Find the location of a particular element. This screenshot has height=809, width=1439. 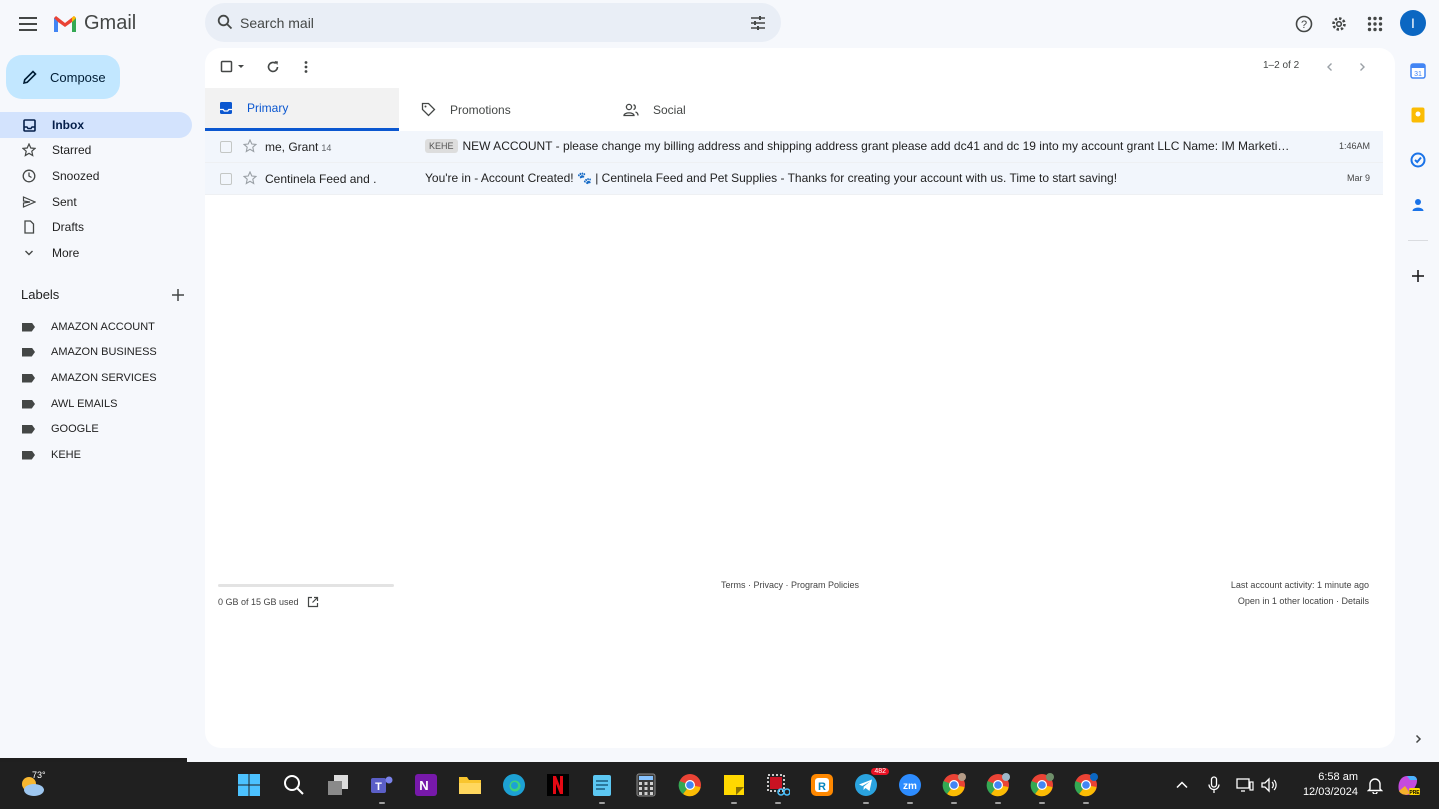

other-location-text: Open in 1 other location is located at coordinates (1285, 601).